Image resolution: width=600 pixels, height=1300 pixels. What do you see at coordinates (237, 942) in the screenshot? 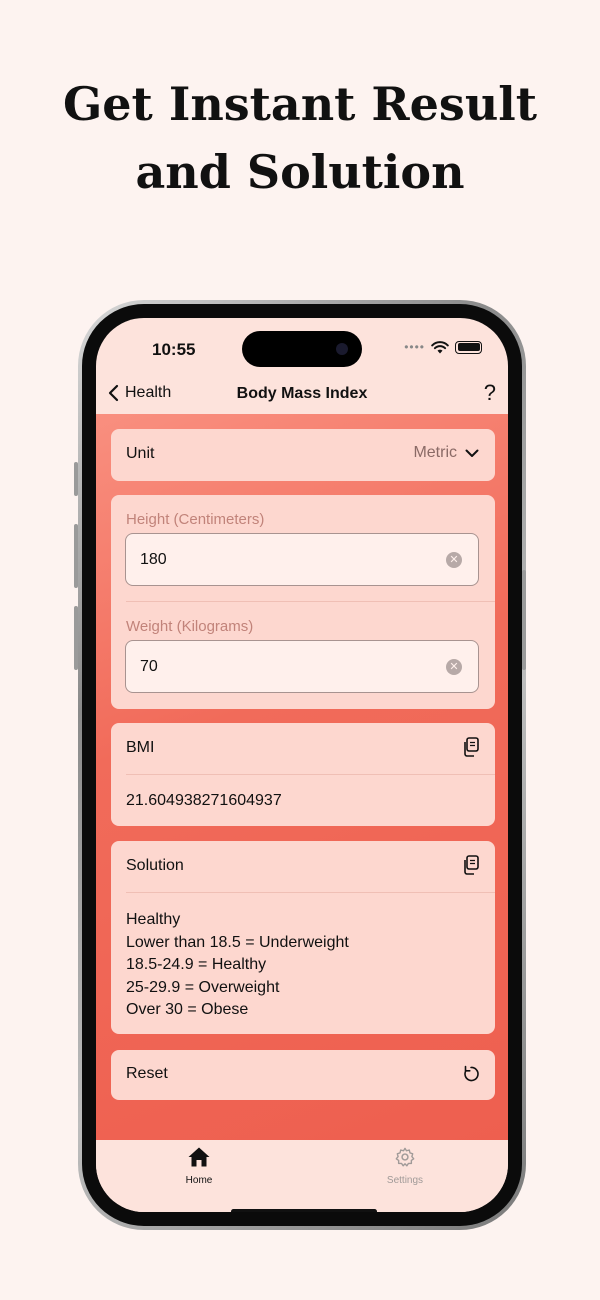
I see `solution-line: Lower than 18.5 = Underweight` at bounding box center [237, 942].